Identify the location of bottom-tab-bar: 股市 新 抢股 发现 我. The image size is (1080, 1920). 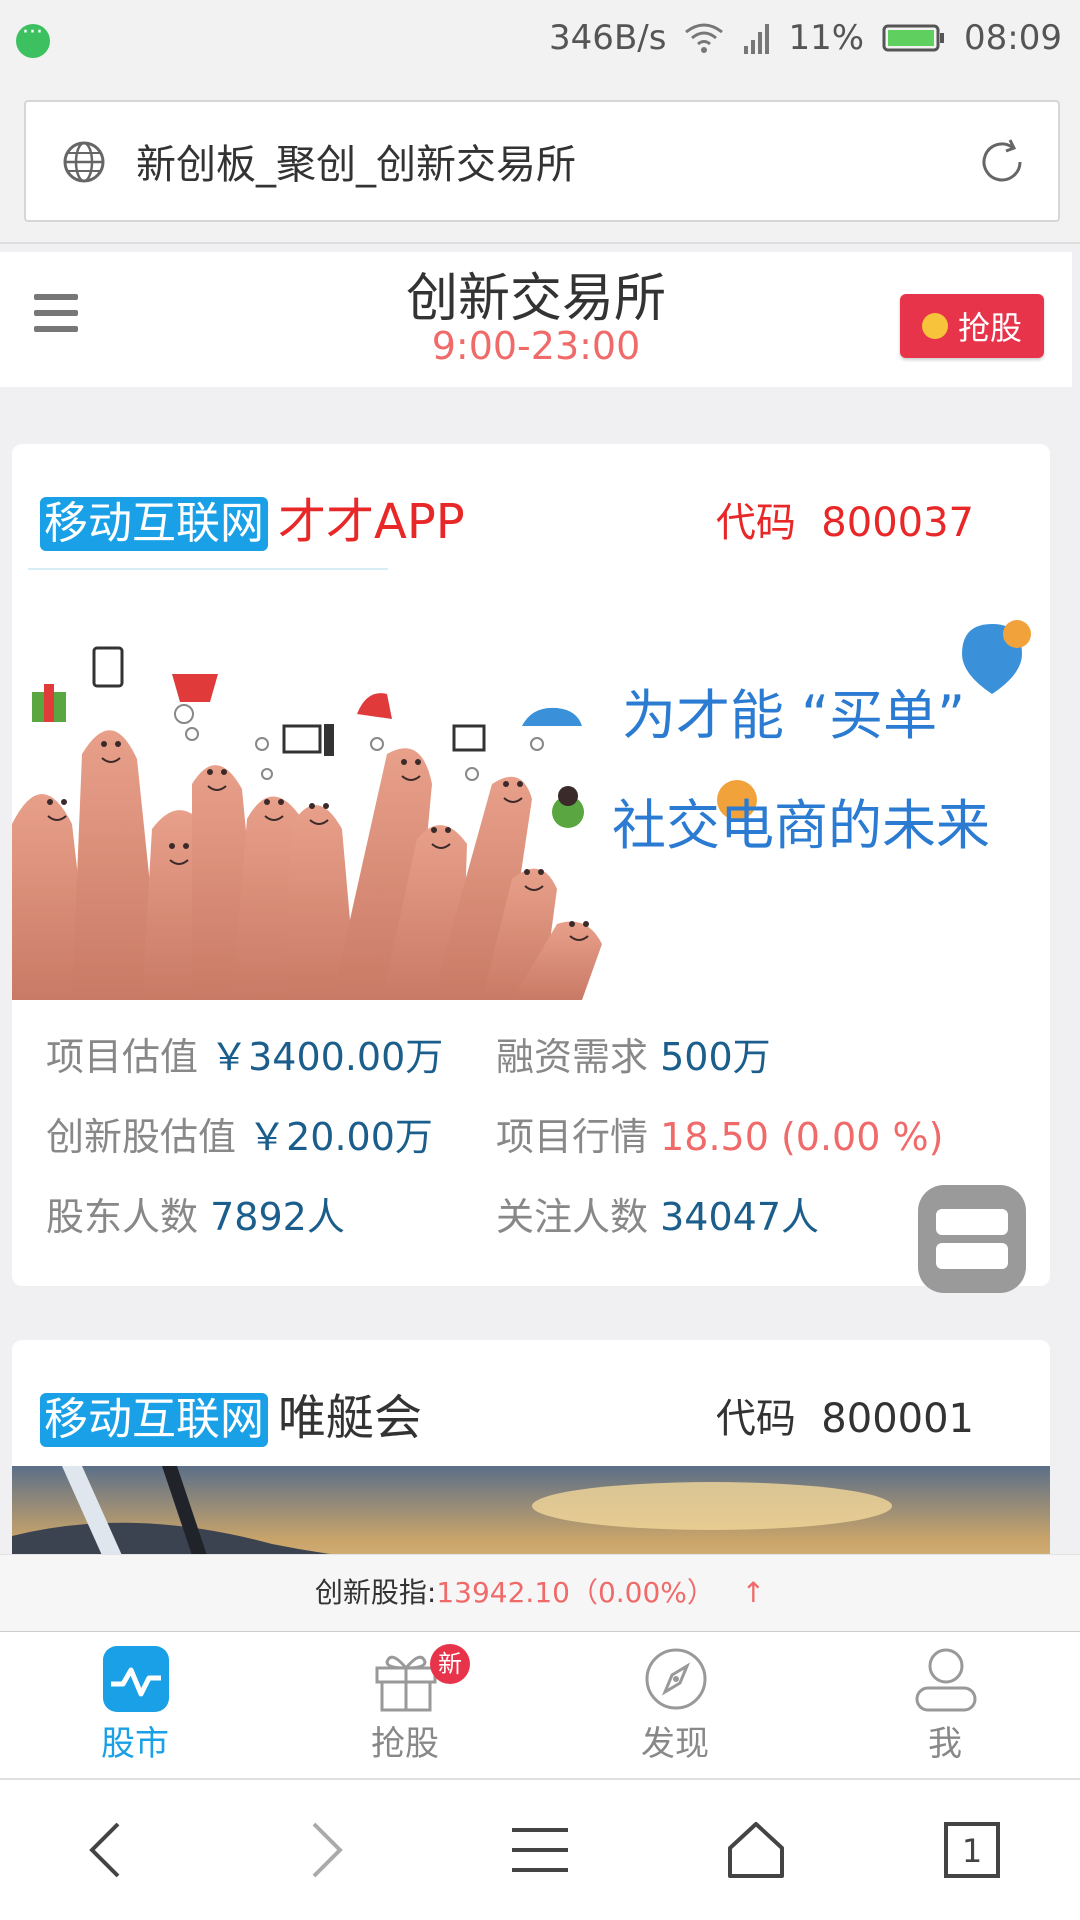
(540, 1706).